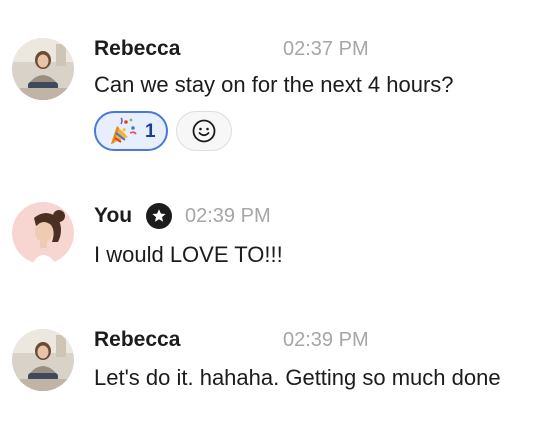 The image size is (540, 444). I want to click on rebecca-avatar-image, so click(43, 360).